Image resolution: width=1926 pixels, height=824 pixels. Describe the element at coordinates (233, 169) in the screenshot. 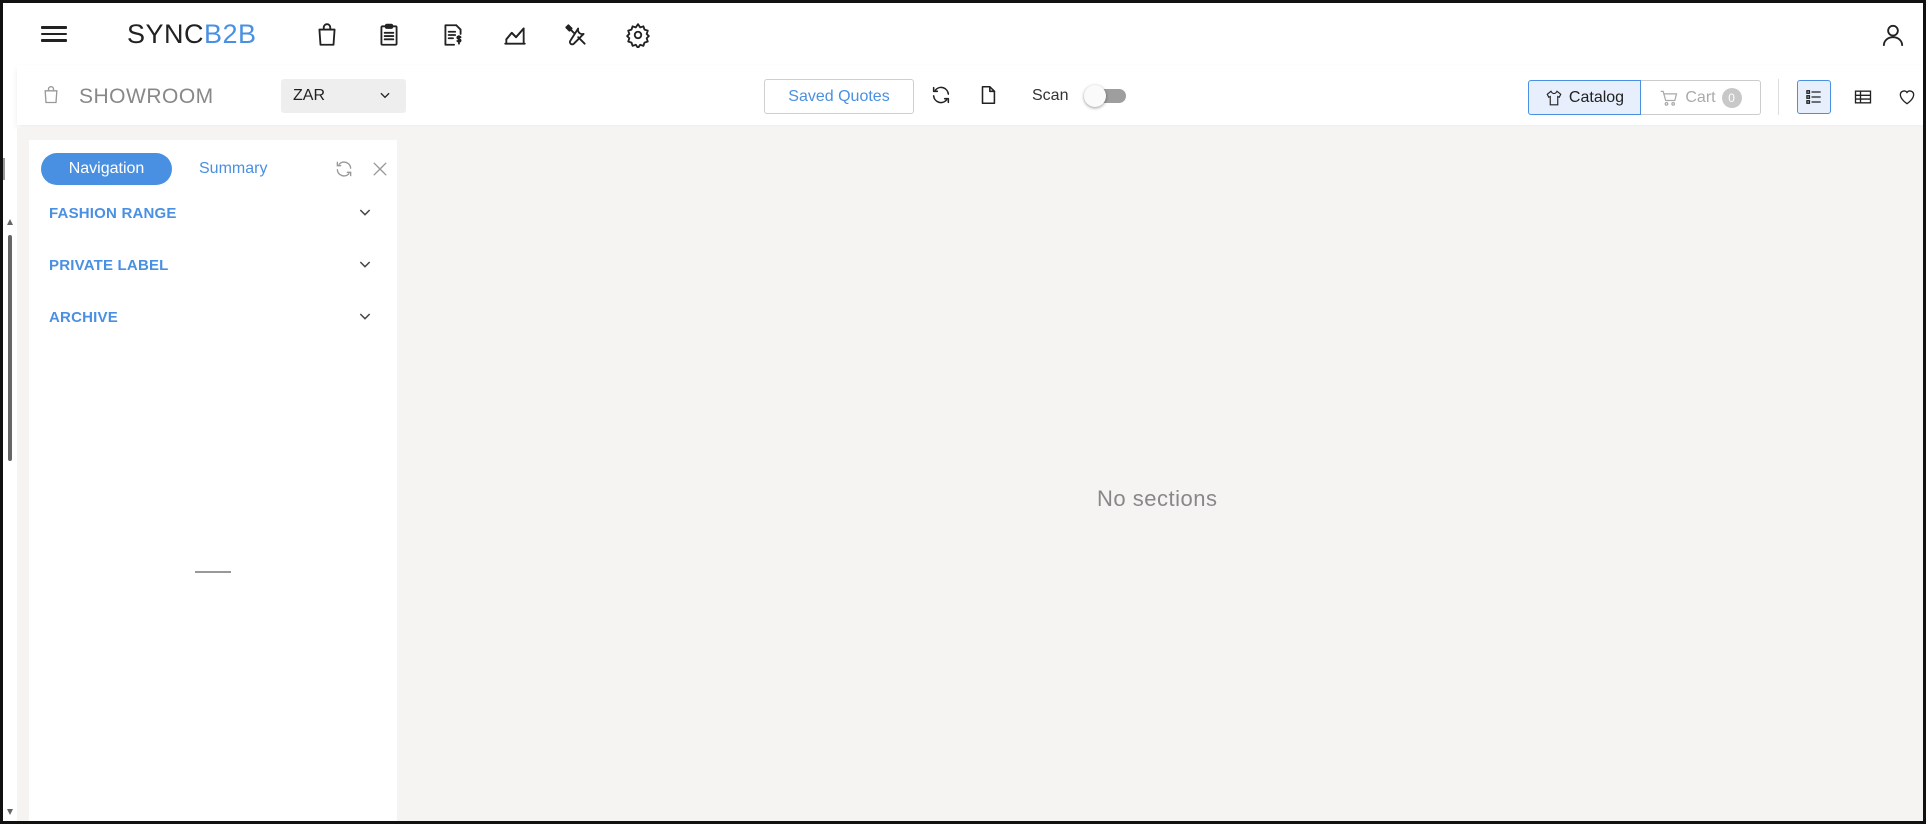

I see `tab-summary: Summary` at that location.